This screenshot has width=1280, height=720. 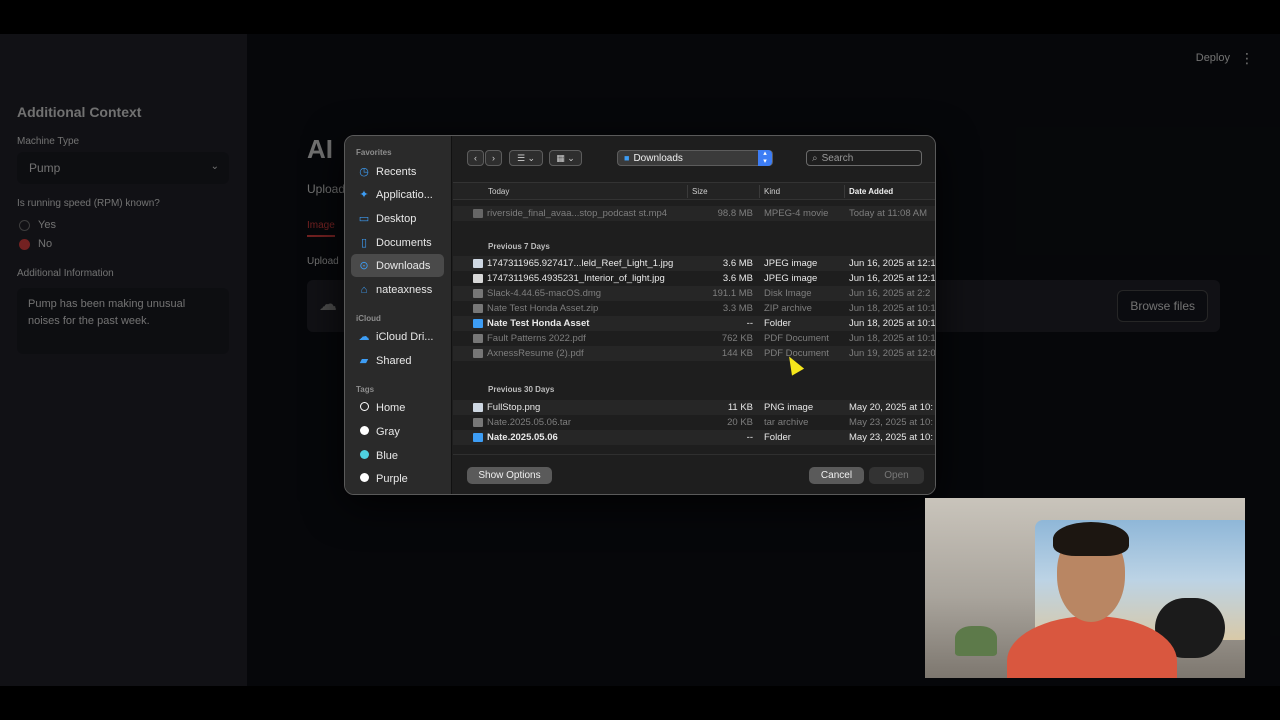 I want to click on cloud-upload-icon: ☁, so click(x=328, y=304).